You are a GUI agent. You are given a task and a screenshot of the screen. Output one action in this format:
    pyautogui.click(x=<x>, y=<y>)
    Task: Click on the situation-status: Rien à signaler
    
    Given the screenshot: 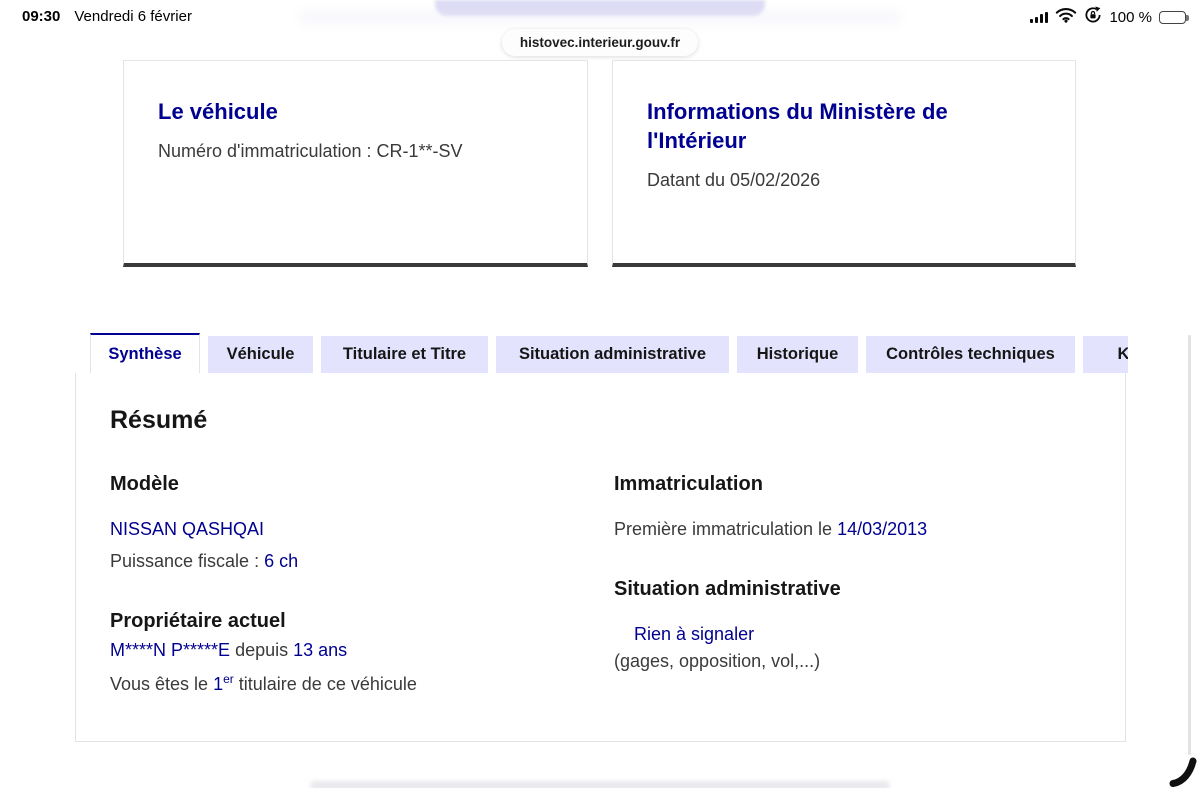 What is the action you would take?
    pyautogui.click(x=694, y=634)
    